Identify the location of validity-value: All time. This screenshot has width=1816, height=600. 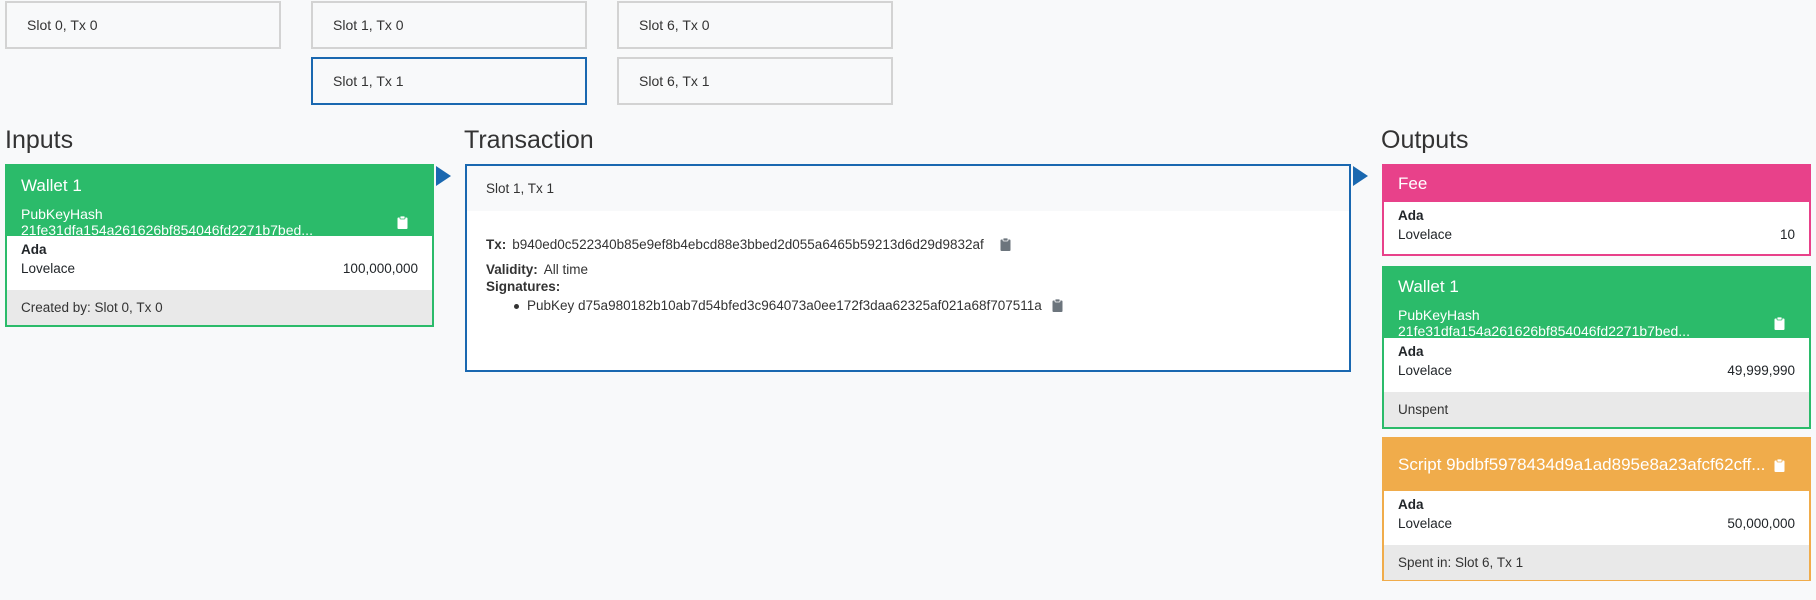
(566, 269).